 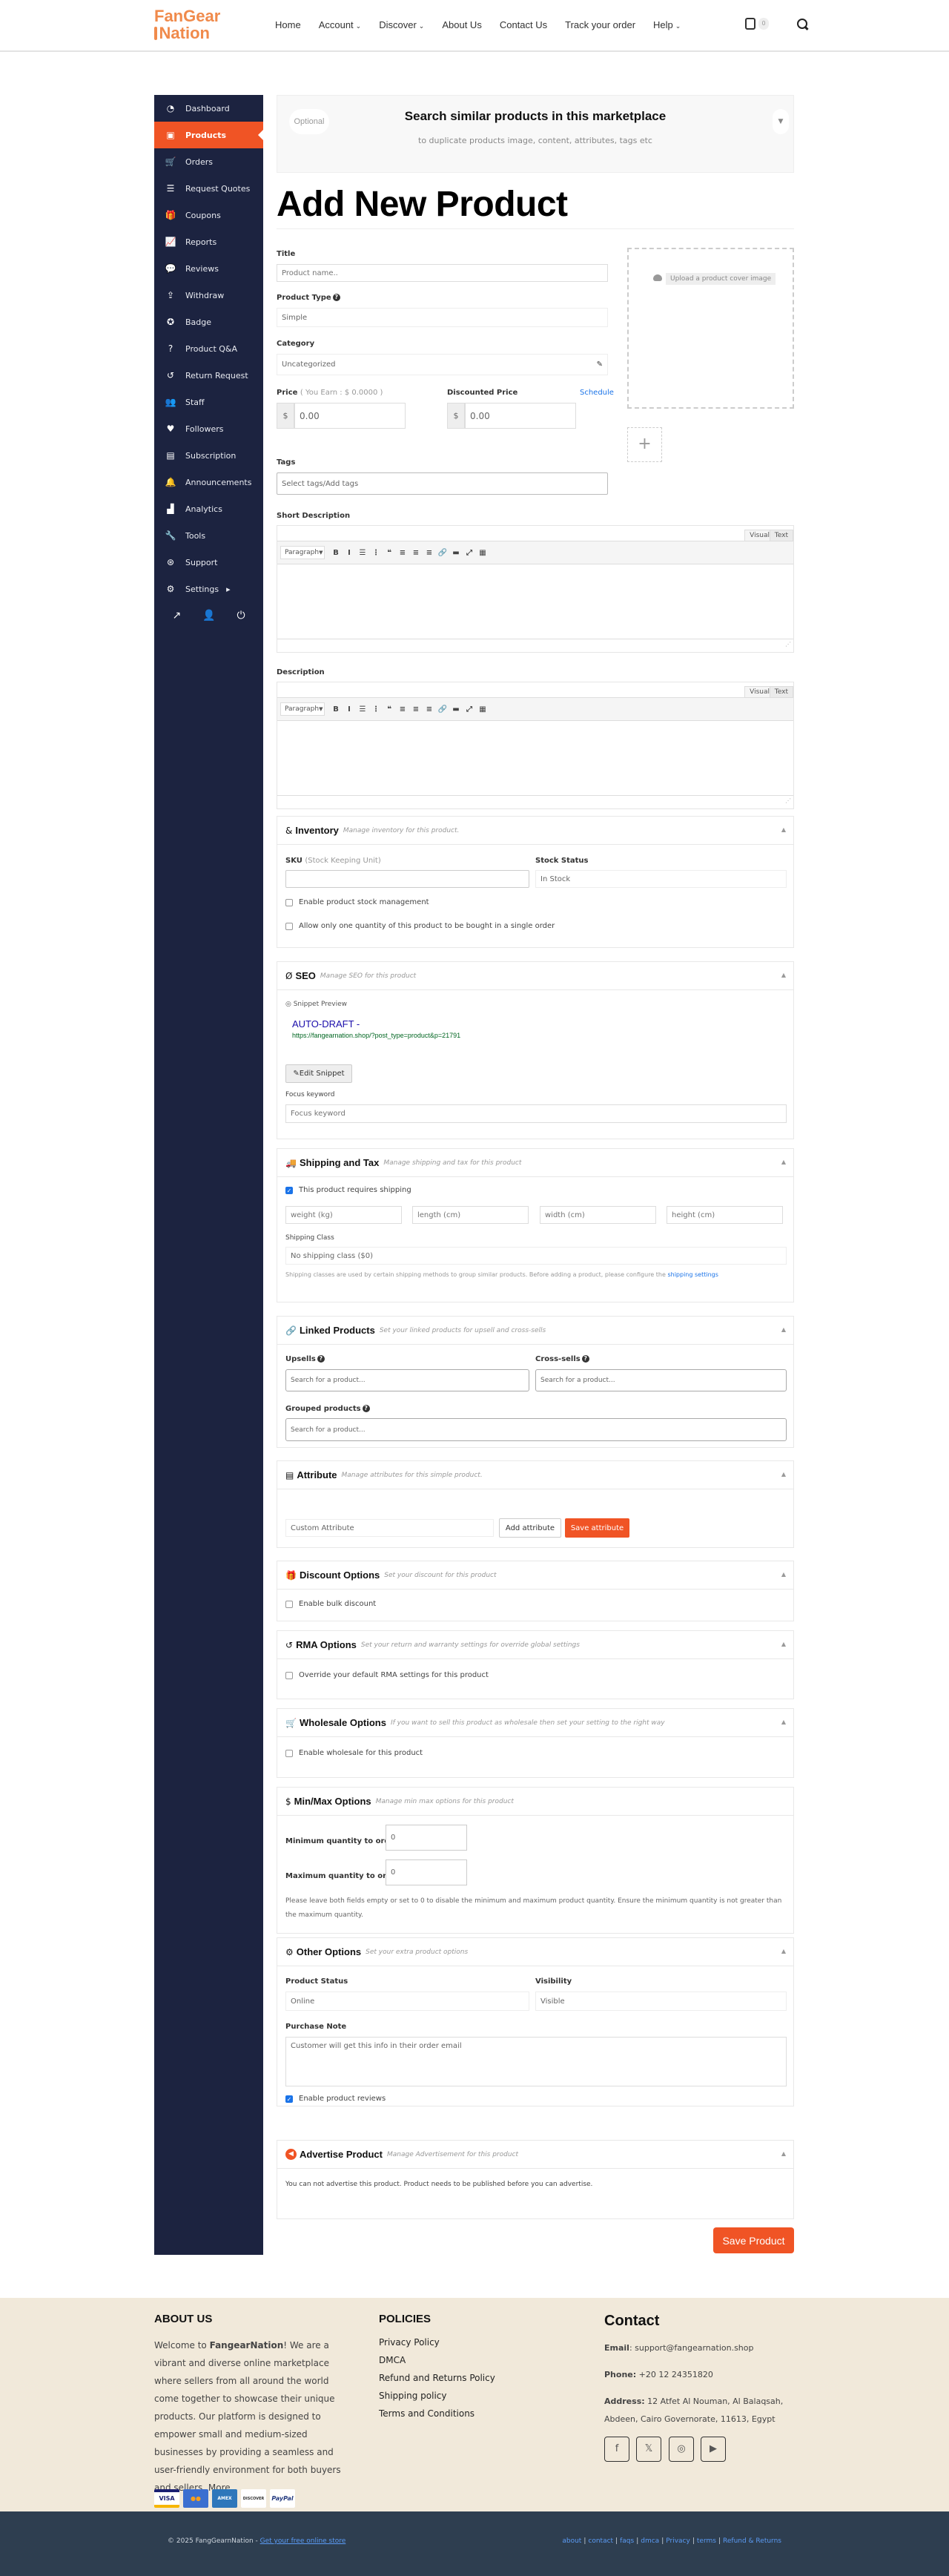 I want to click on x-twitter-icon: 𝕏, so click(x=648, y=2450).